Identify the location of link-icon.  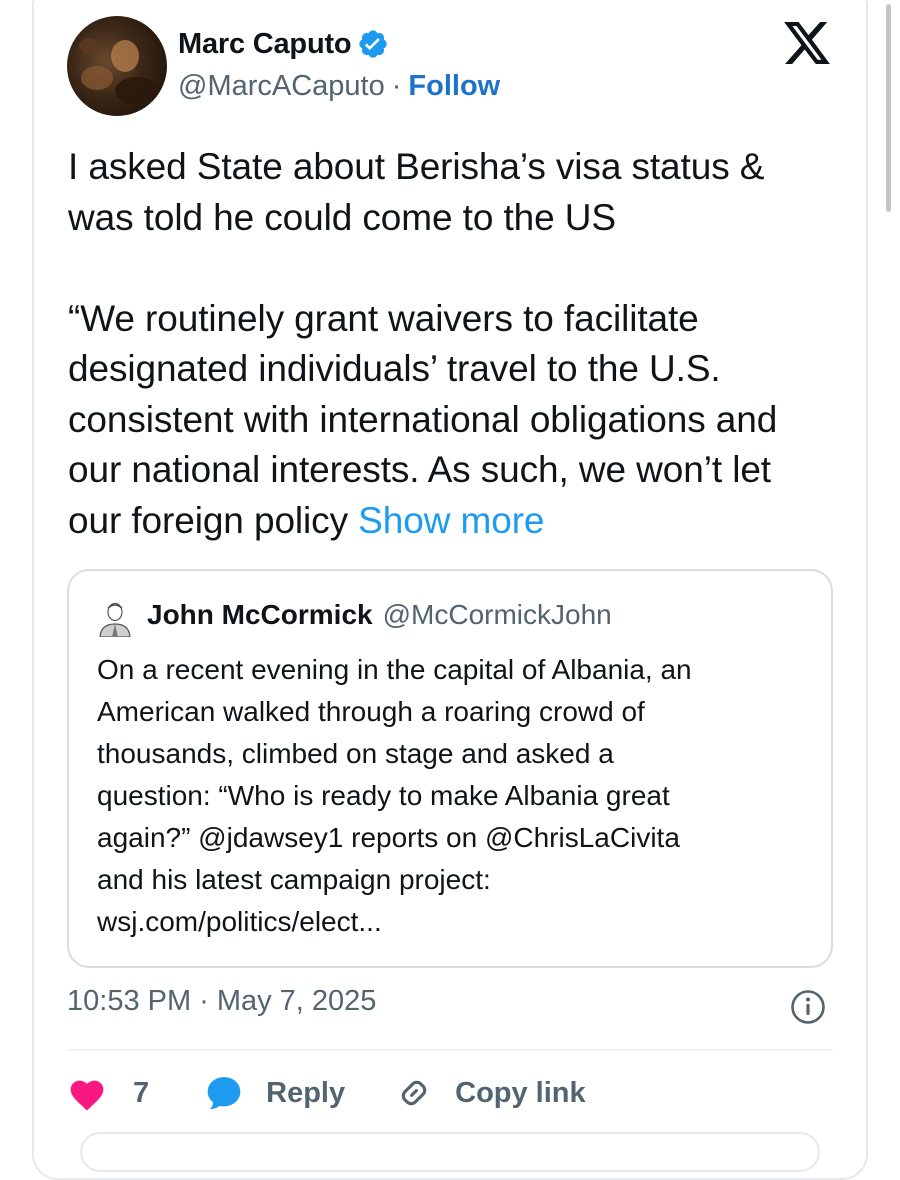
(414, 1093).